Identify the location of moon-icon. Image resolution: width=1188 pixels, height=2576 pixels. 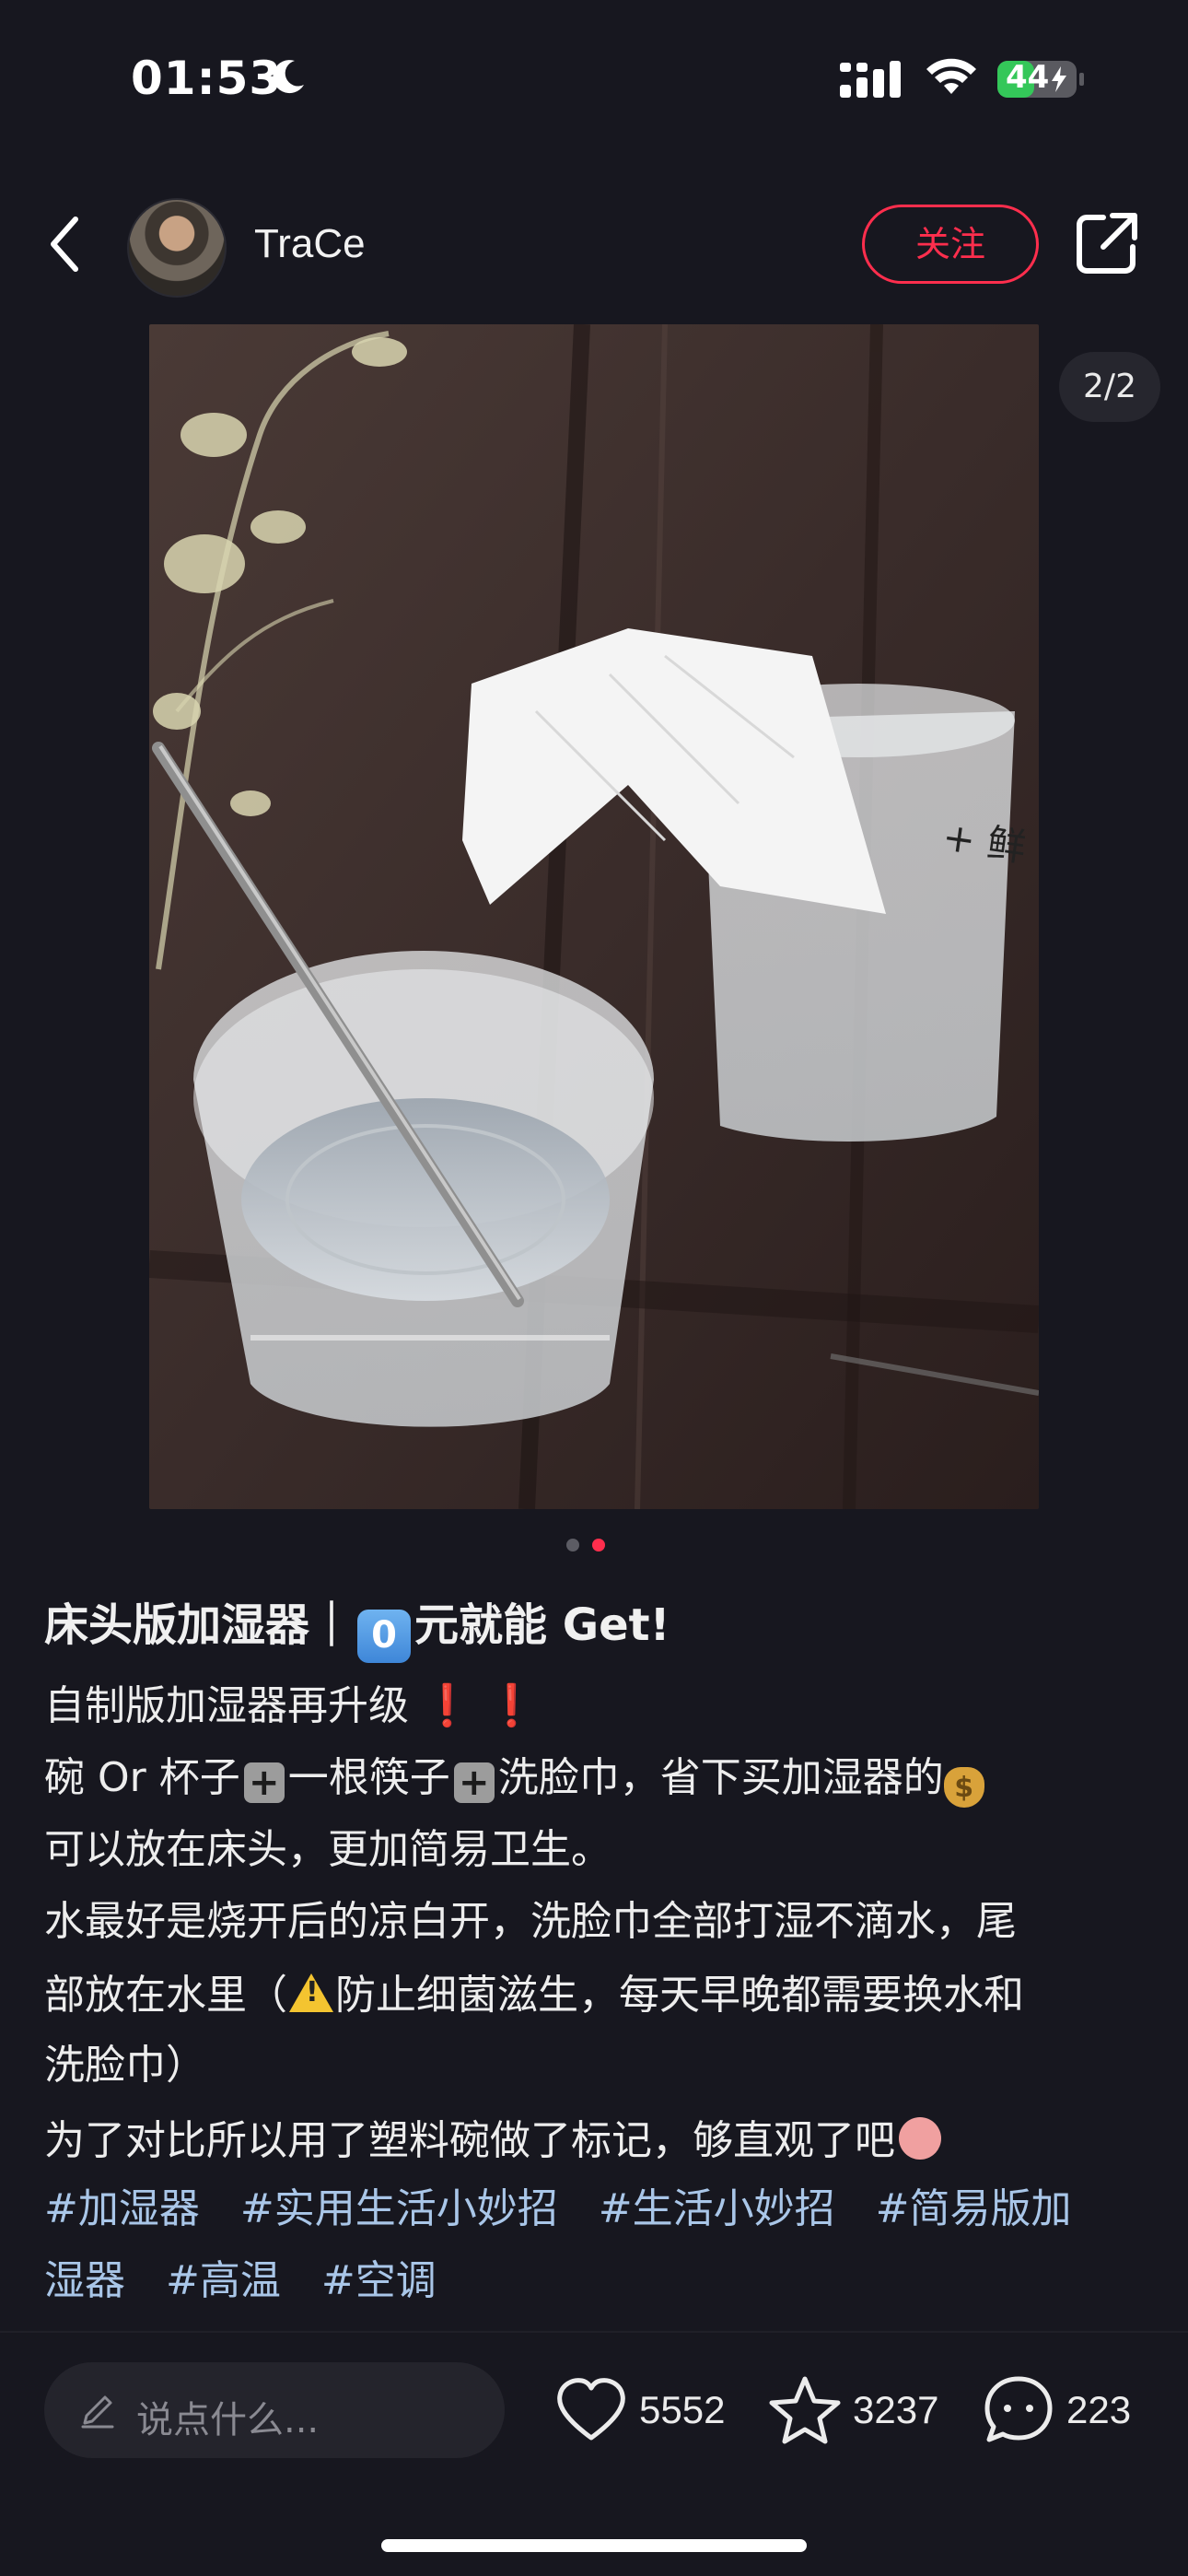
(288, 77).